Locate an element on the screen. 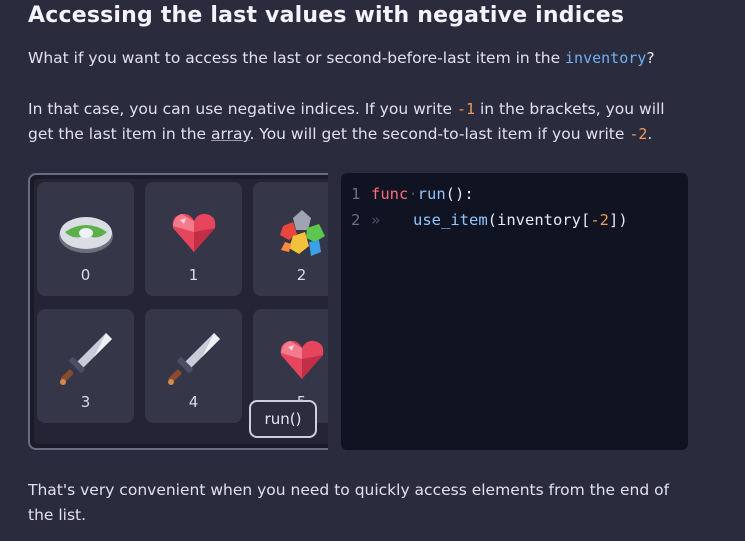 The height and width of the screenshot is (541, 745). code-line-2: 2 » use_item(inventory[-2]) is located at coordinates (489, 220).